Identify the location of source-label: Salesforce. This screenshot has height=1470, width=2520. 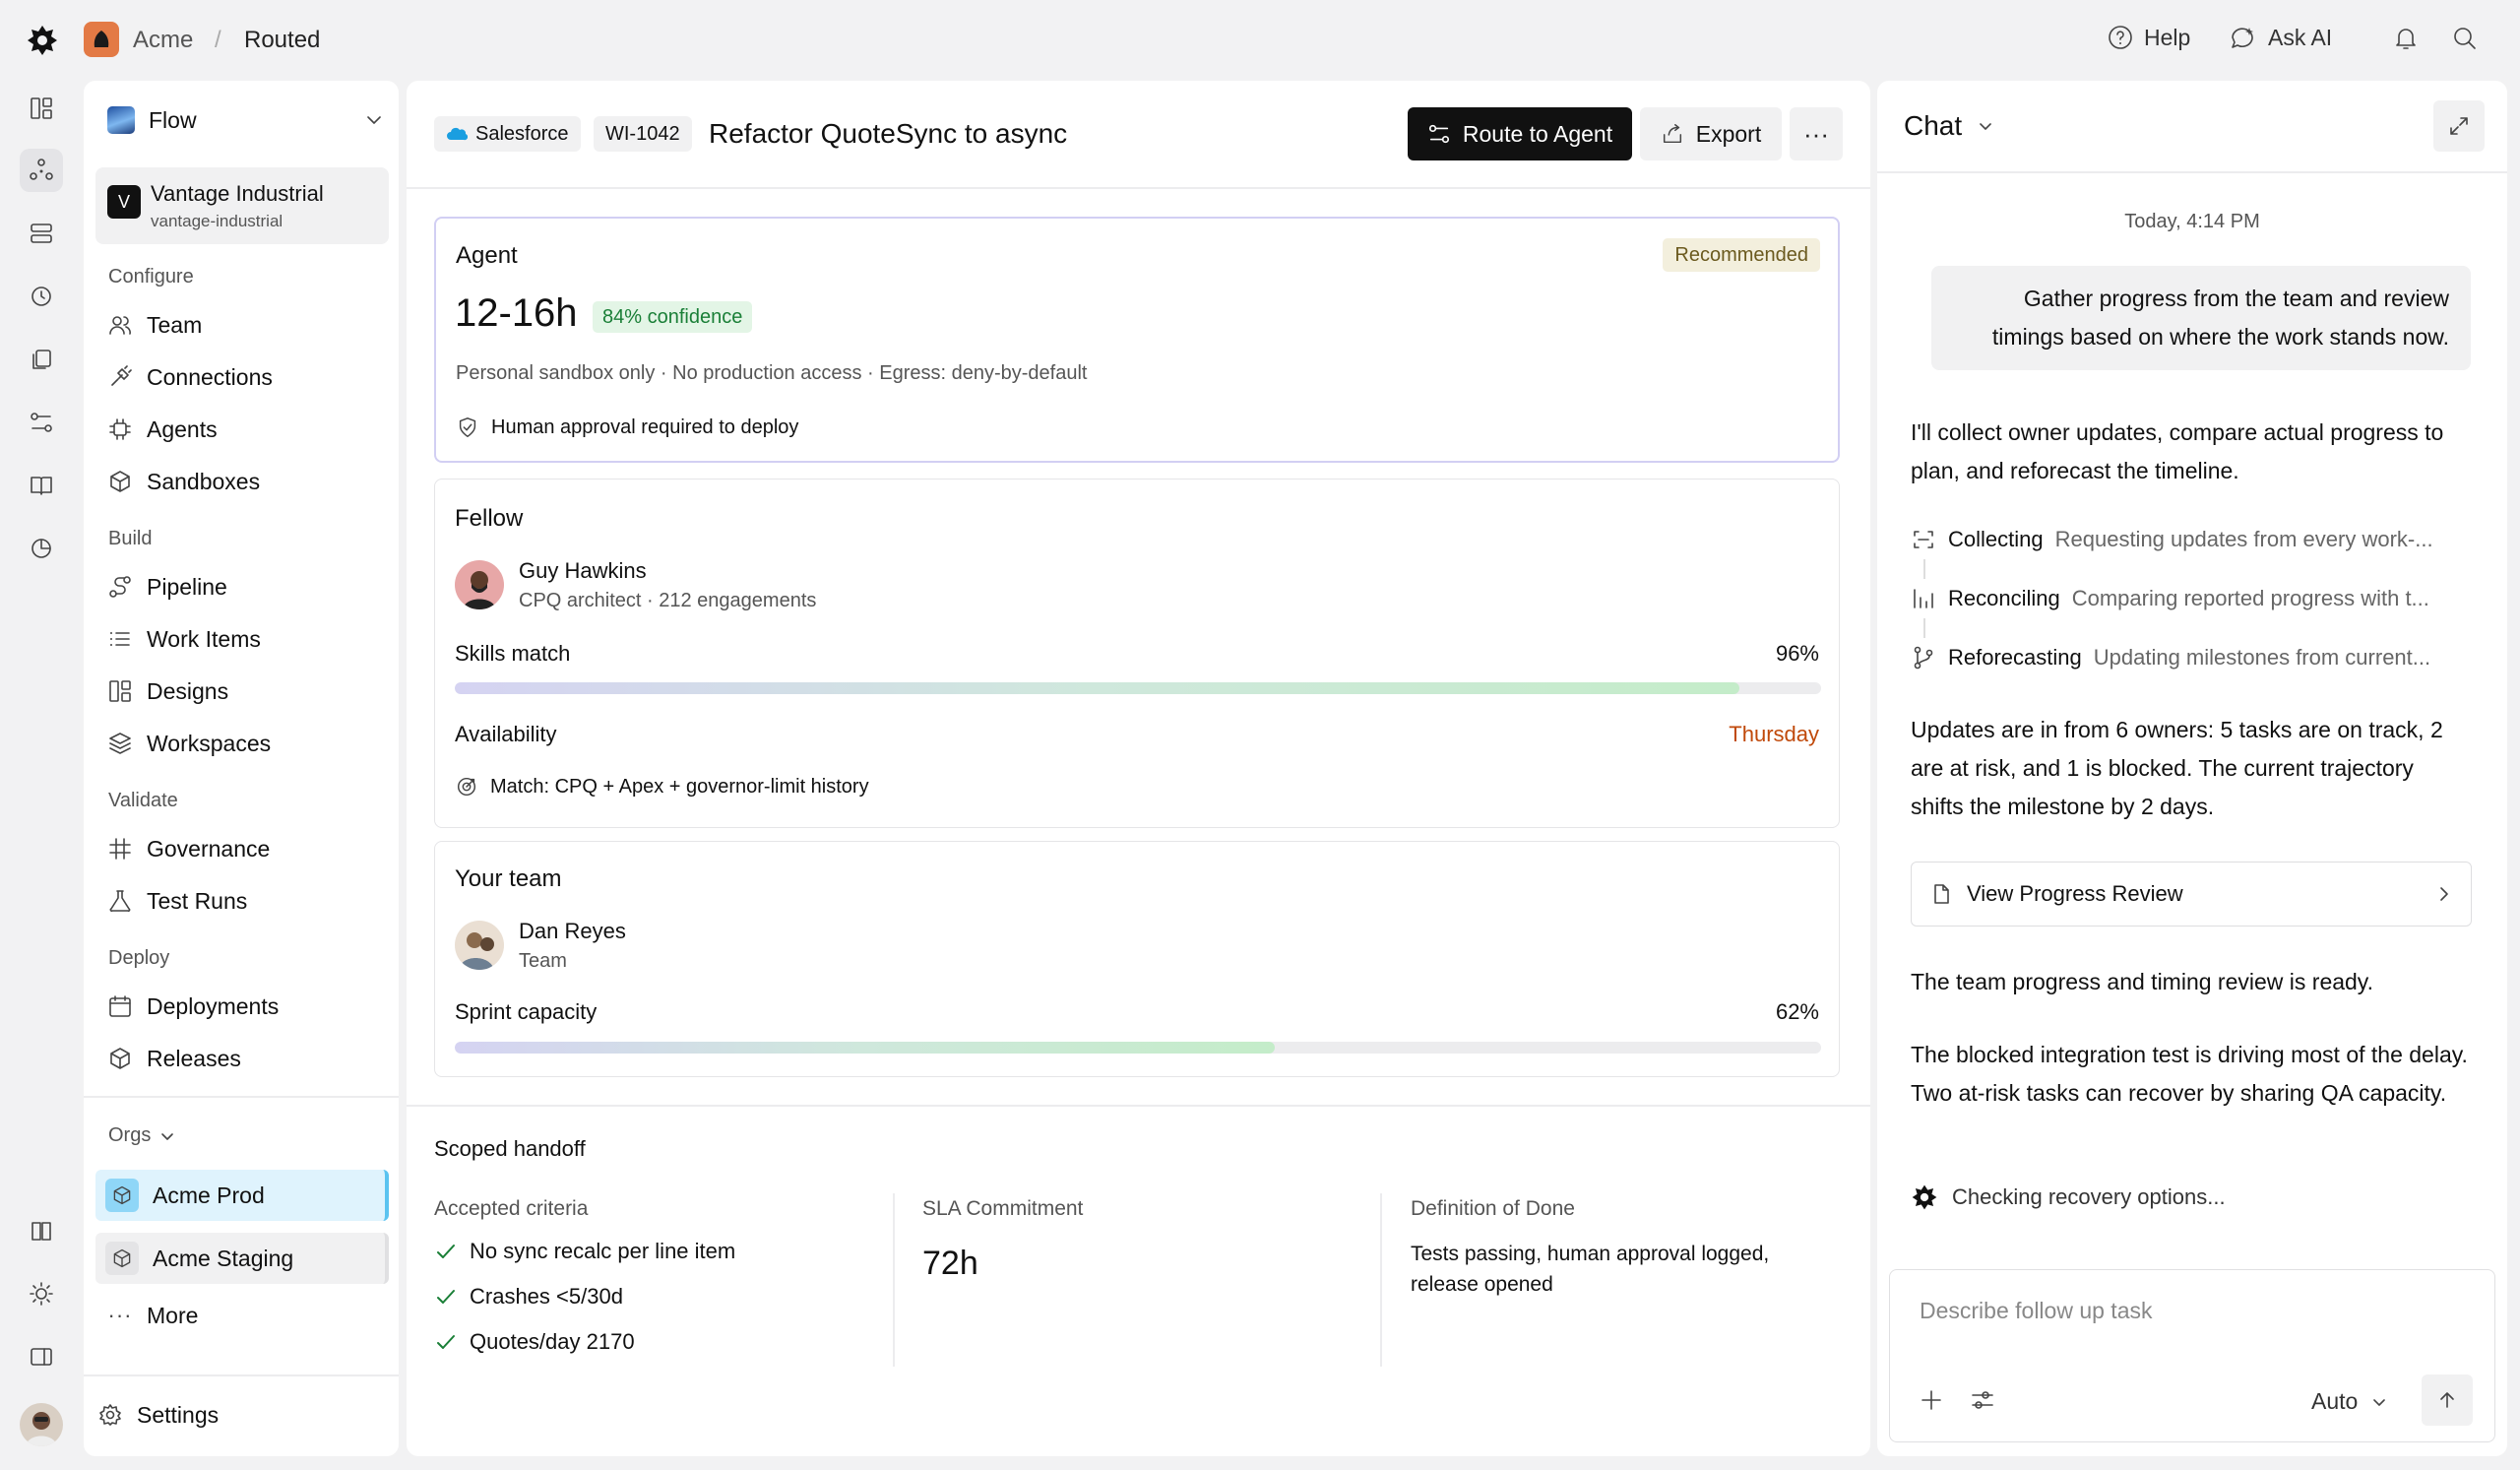
(522, 133).